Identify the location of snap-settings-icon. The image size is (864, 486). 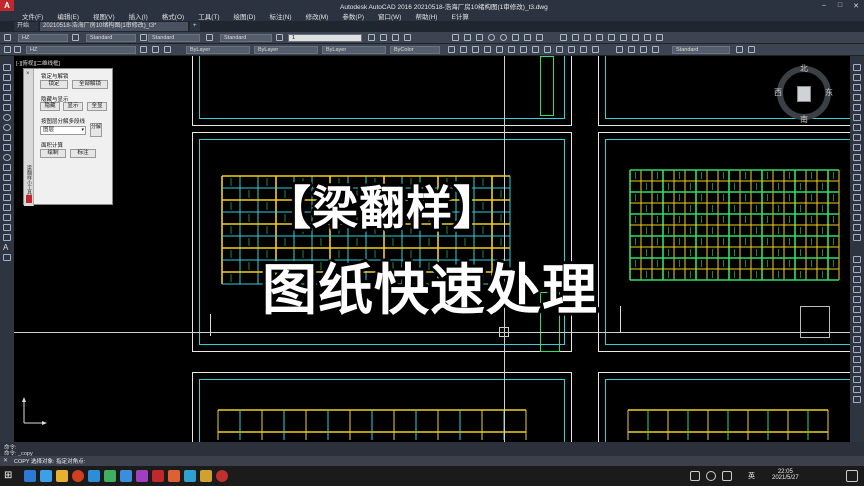
(857, 399).